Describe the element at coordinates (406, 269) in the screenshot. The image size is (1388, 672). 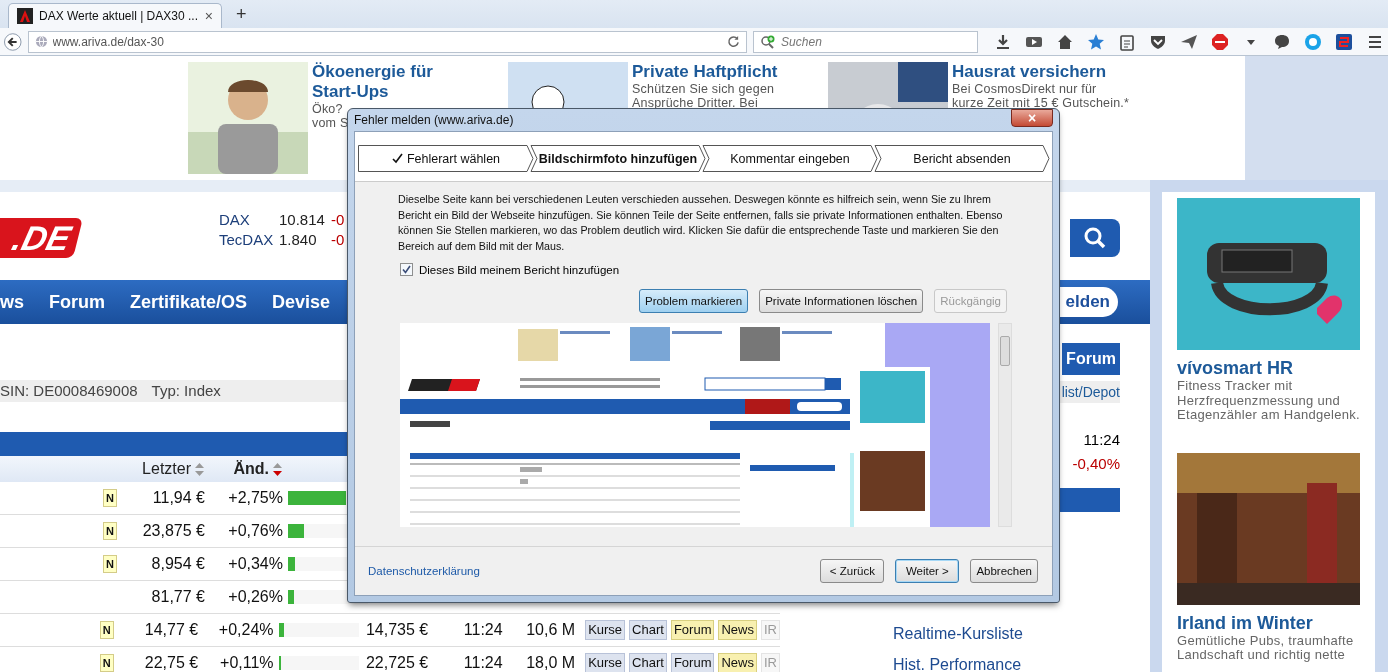
I see `checkbox` at that location.